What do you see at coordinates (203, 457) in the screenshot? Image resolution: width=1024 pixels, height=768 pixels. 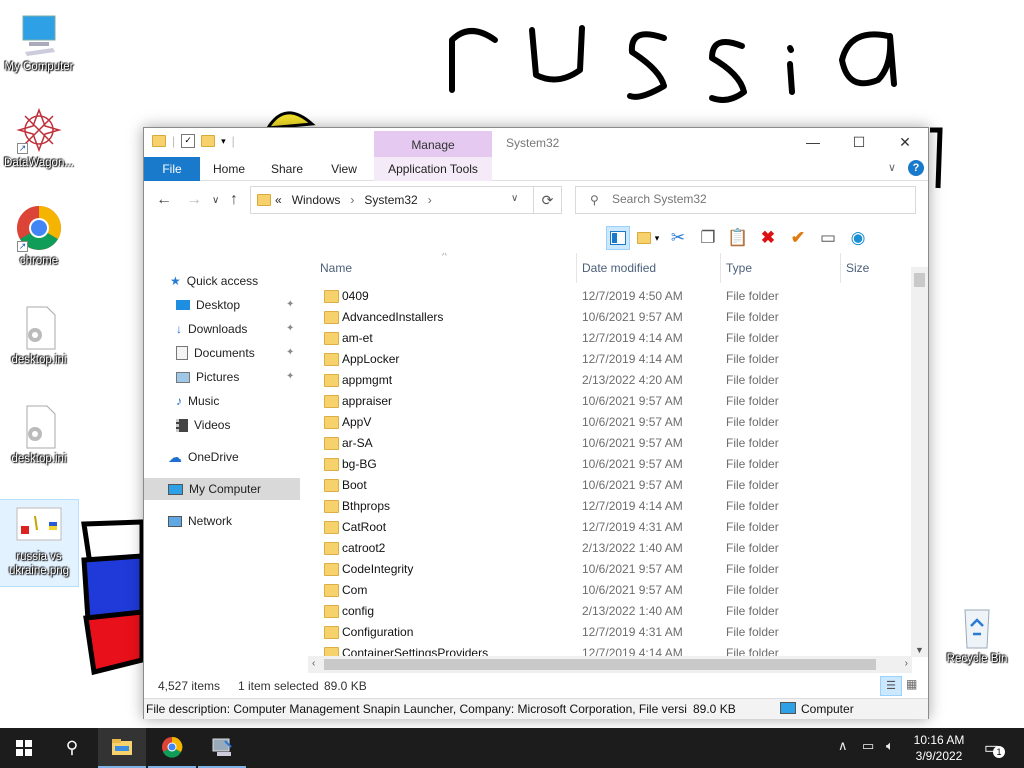 I see `nav-onedrive: ☁ OneDrive` at bounding box center [203, 457].